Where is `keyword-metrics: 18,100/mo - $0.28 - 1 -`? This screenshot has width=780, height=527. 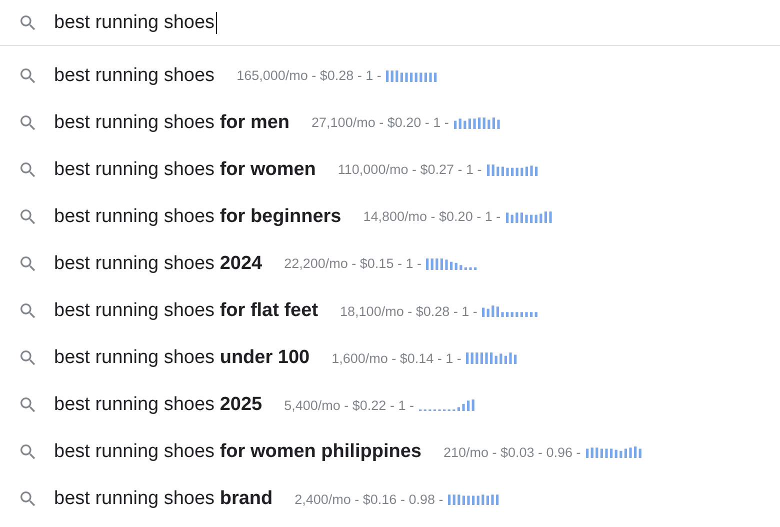
keyword-metrics: 18,100/mo - $0.28 - 1 - is located at coordinates (409, 311).